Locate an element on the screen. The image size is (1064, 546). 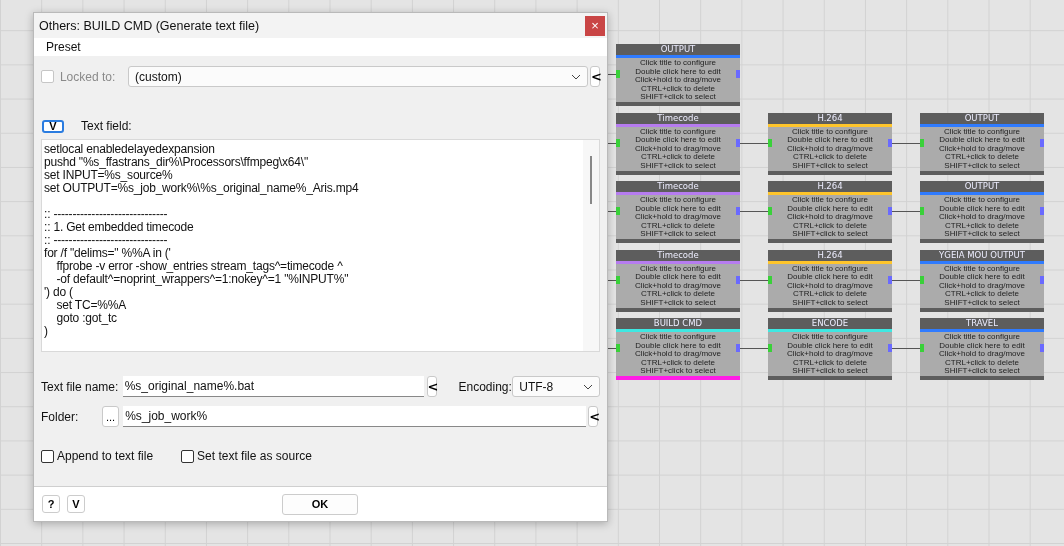
node-title: YGEIA MOU OUTPUT is located at coordinates (982, 255).